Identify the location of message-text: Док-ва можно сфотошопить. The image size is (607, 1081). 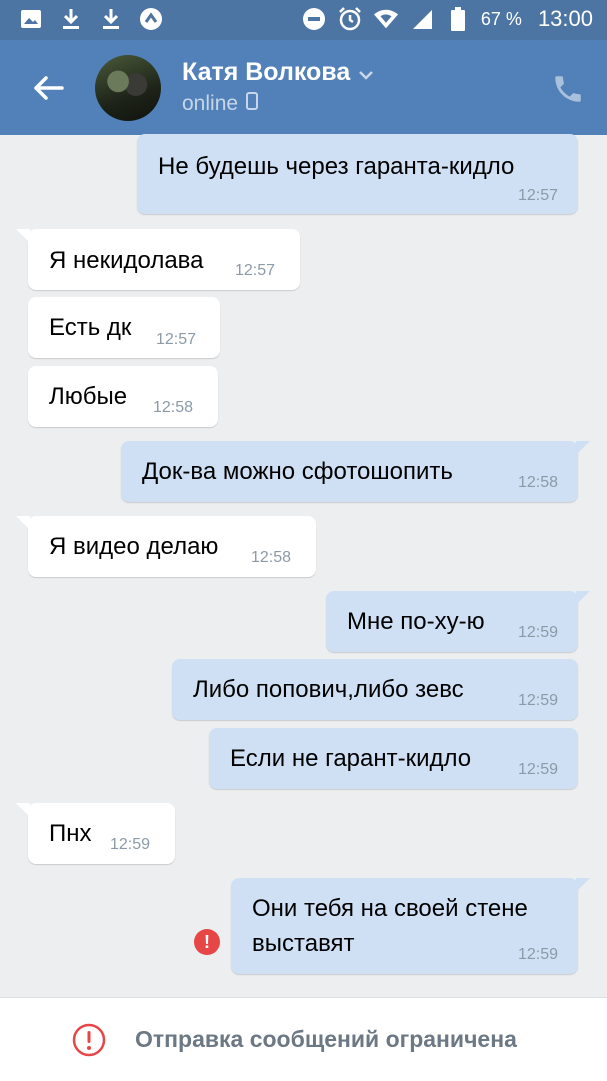
(297, 471).